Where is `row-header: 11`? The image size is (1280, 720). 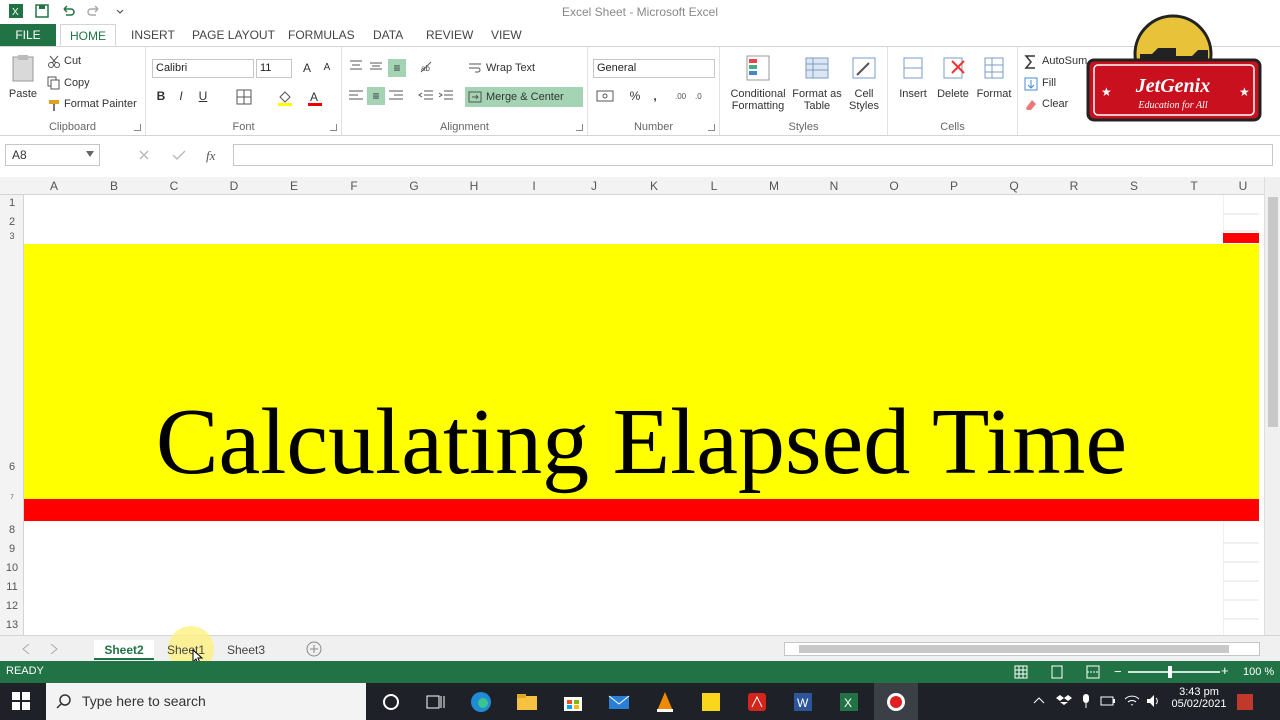 row-header: 11 is located at coordinates (12, 590).